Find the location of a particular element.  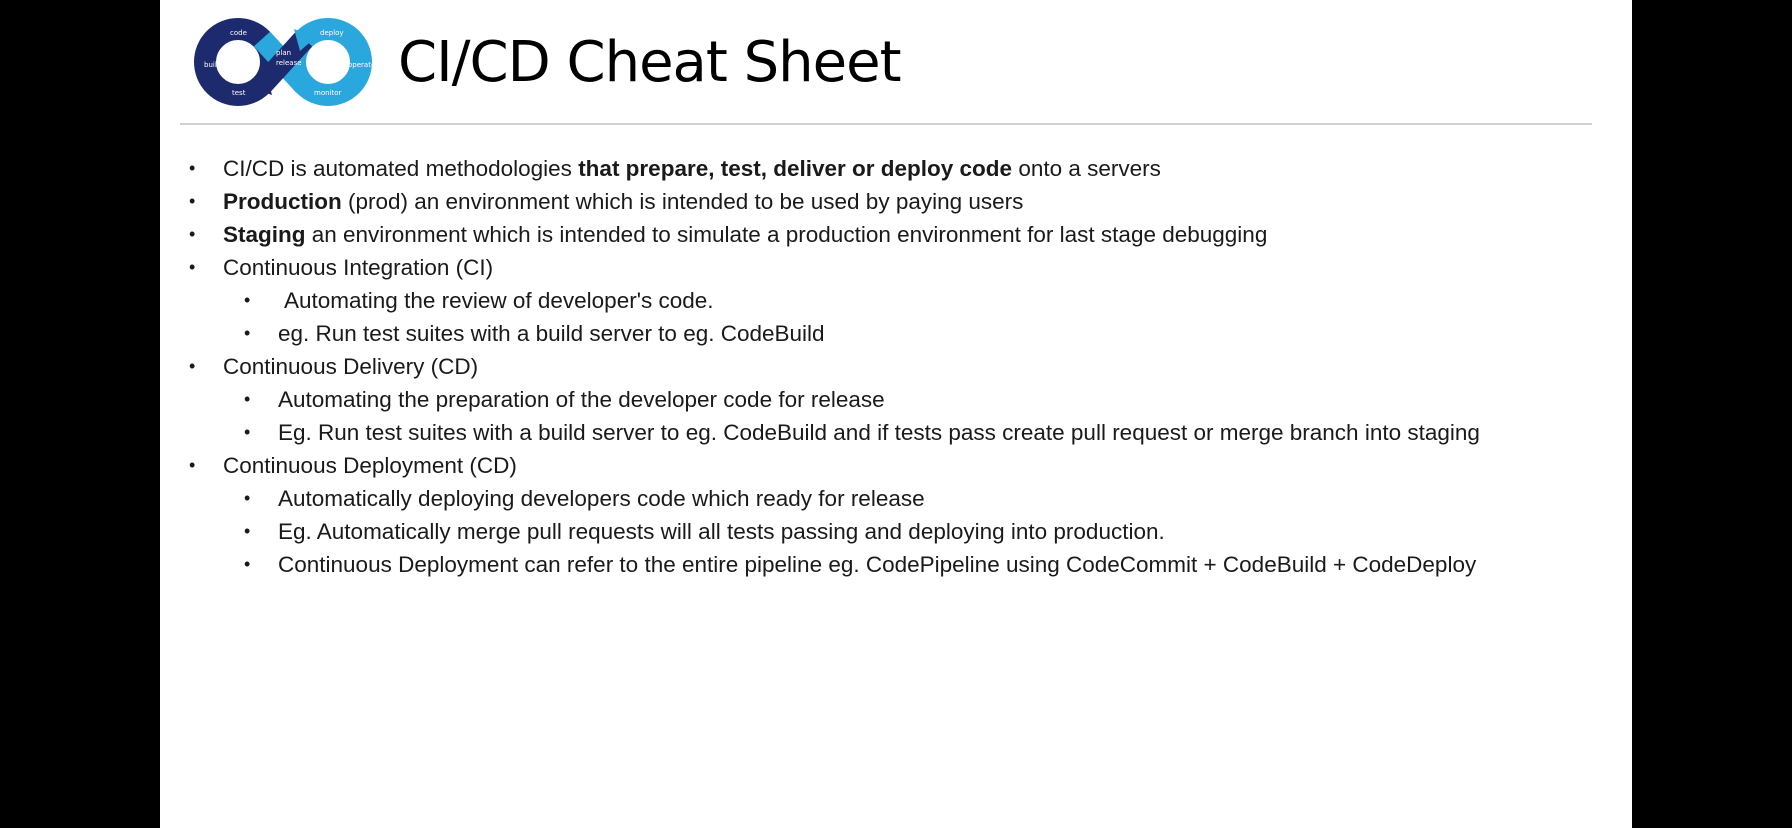

bullet-text: Continuous Delivery (CD) is located at coordinates (350, 366).